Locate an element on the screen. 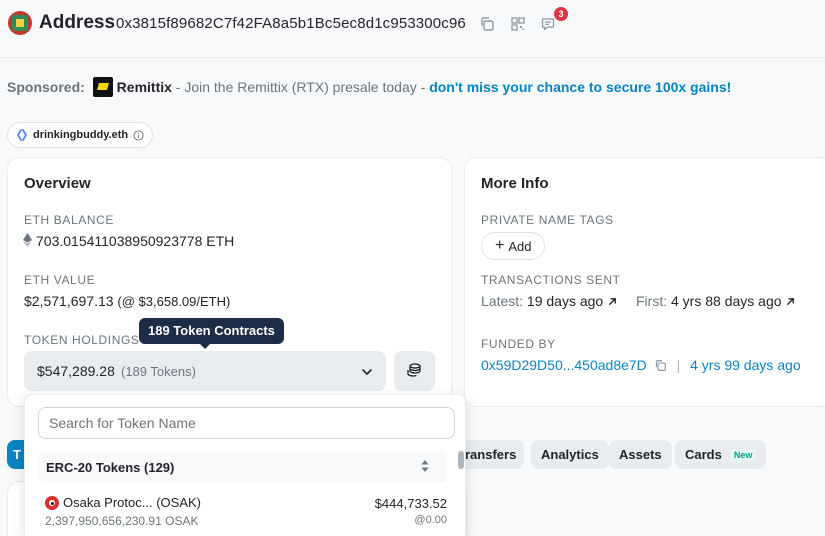 Image resolution: width=825 pixels, height=536 pixels. tab-label: T is located at coordinates (17, 454).